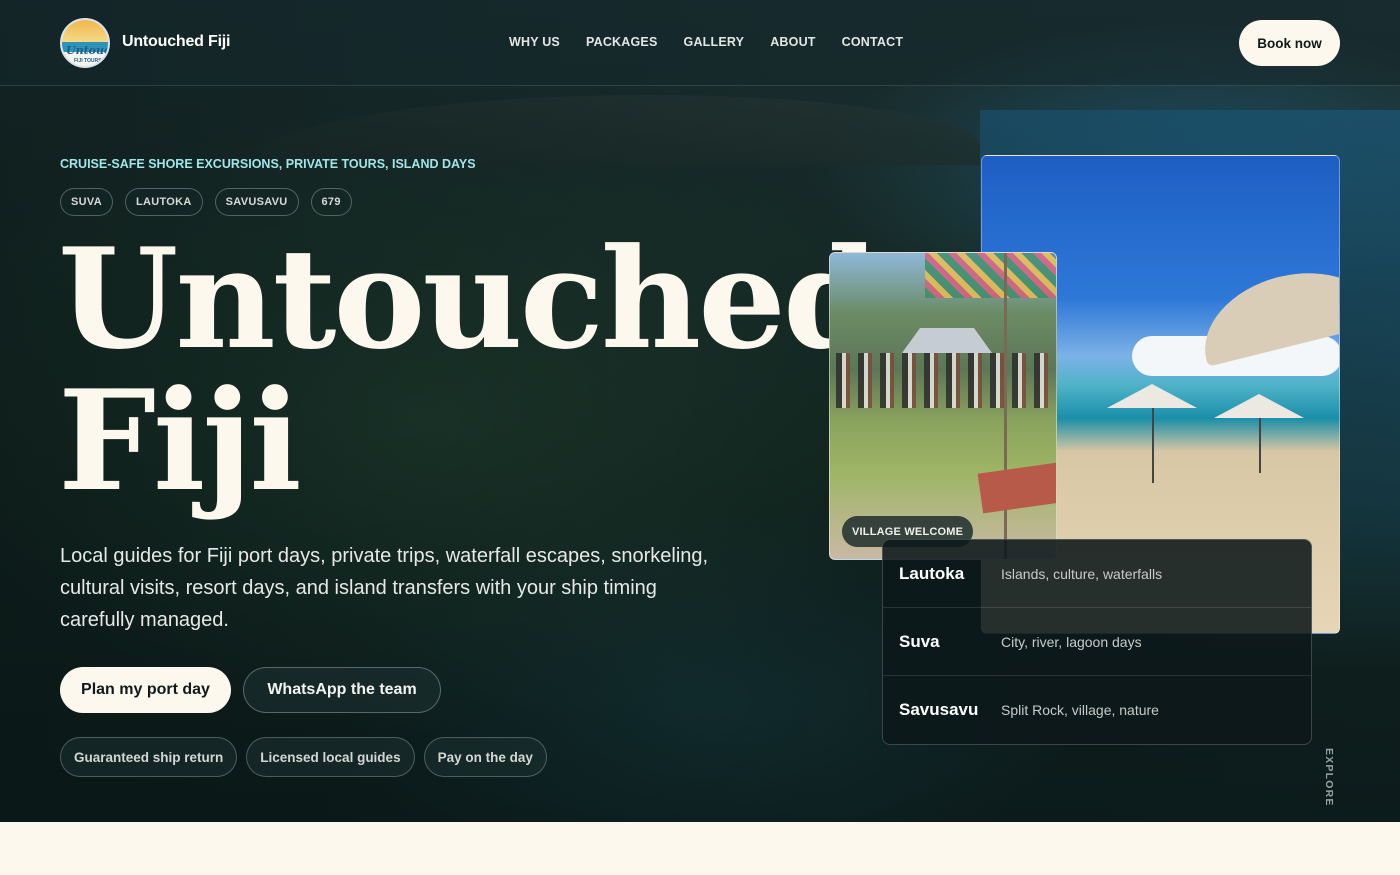  I want to click on nav-links: WHY US PACKAGES GALLERY ABOUT CONTACT, so click(706, 42).